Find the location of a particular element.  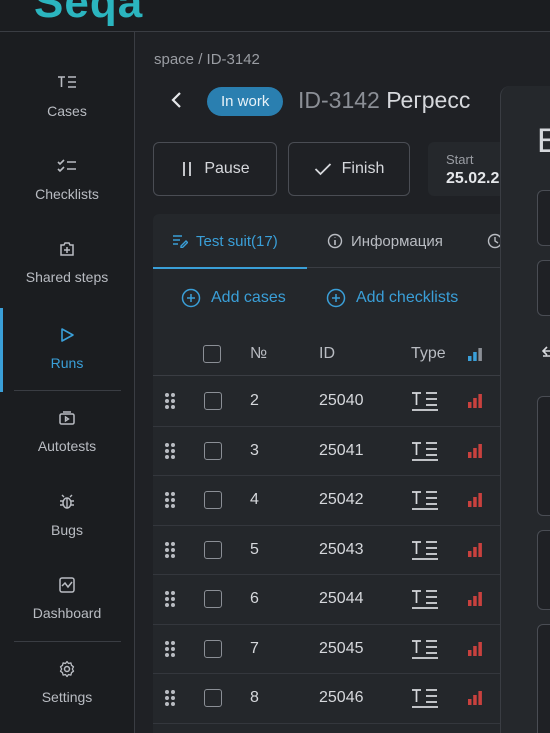

table-row: 5 25043 is located at coordinates (351, 550).